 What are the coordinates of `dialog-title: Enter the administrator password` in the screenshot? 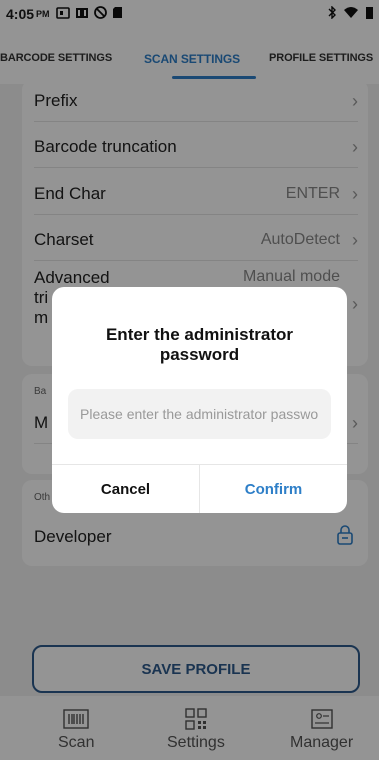 It's located at (199, 344).